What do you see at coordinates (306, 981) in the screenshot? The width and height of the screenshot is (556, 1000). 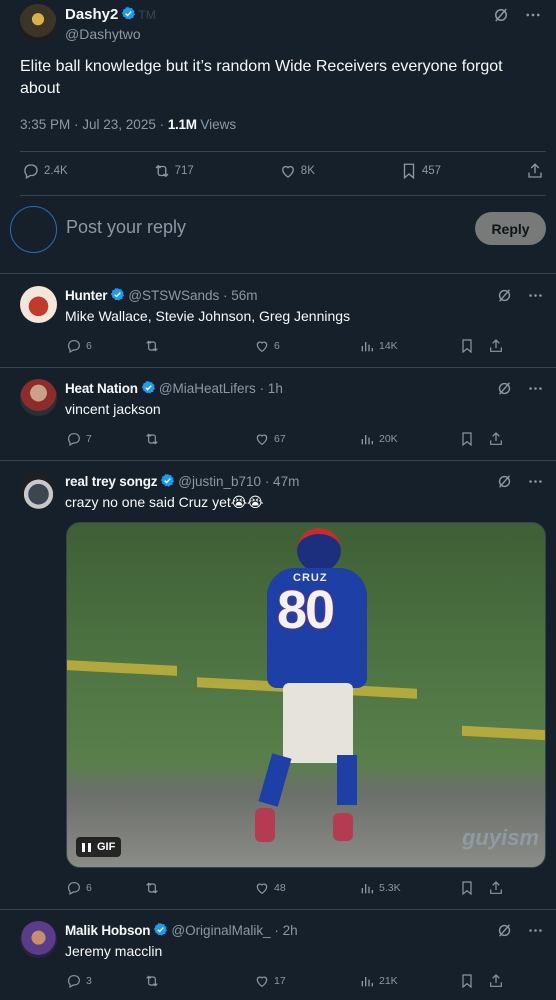 I see `like-button: 17` at bounding box center [306, 981].